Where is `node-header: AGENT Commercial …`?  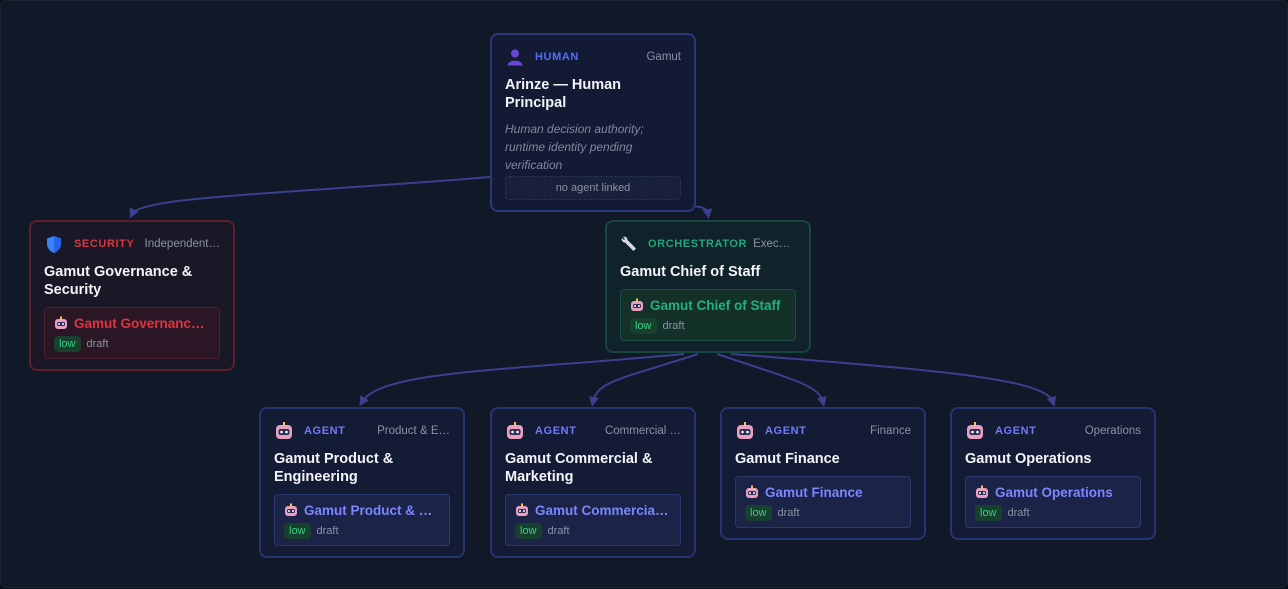
node-header: AGENT Commercial … is located at coordinates (593, 431).